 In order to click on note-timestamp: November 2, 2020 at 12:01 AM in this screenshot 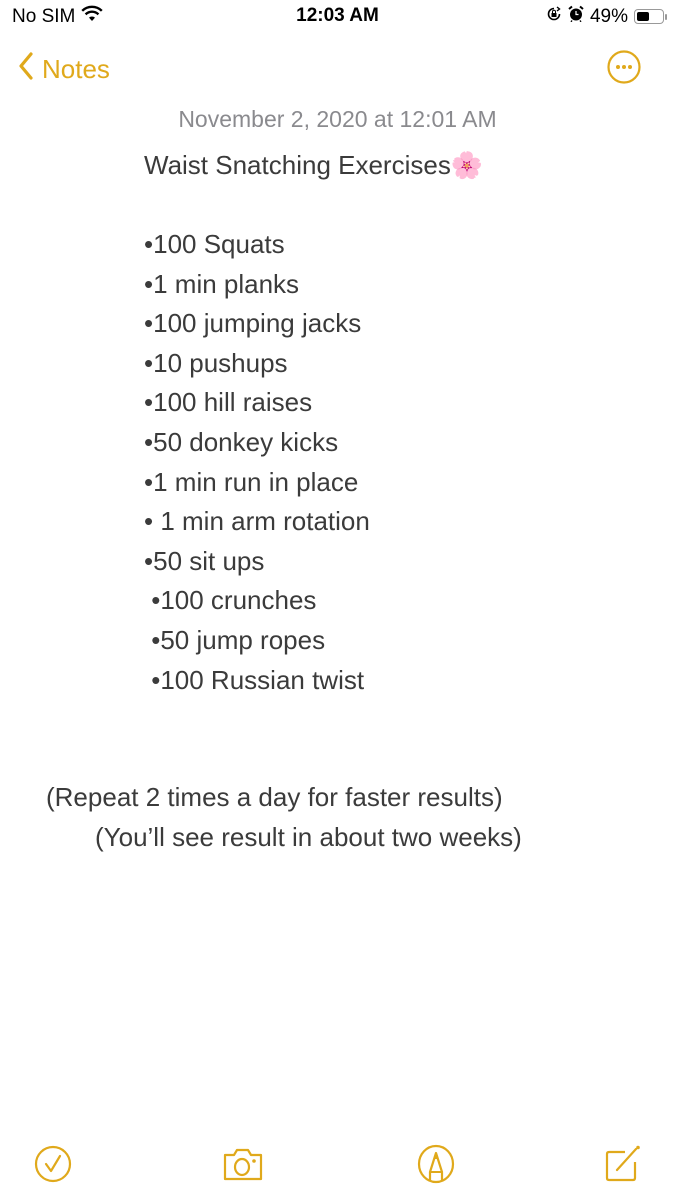, I will do `click(337, 119)`.